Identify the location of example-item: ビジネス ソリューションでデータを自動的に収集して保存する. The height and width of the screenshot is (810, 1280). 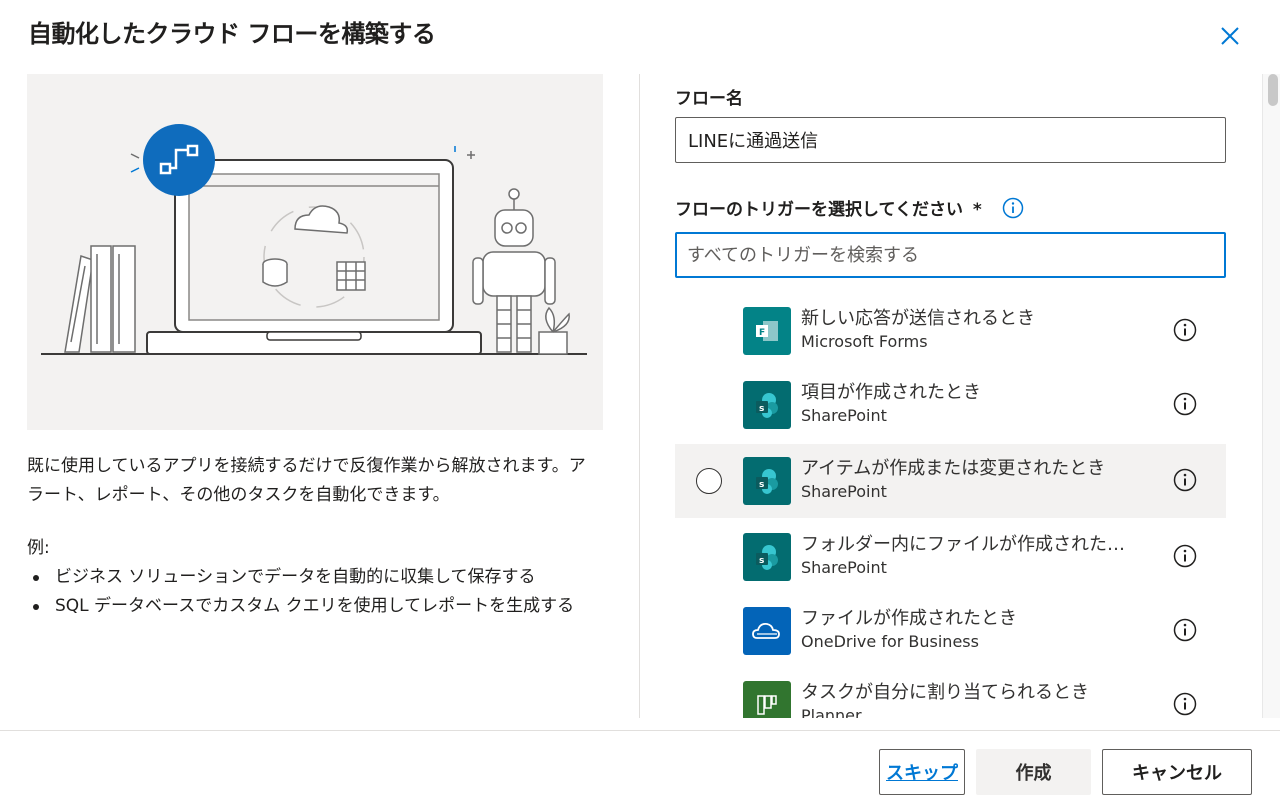
(312, 577).